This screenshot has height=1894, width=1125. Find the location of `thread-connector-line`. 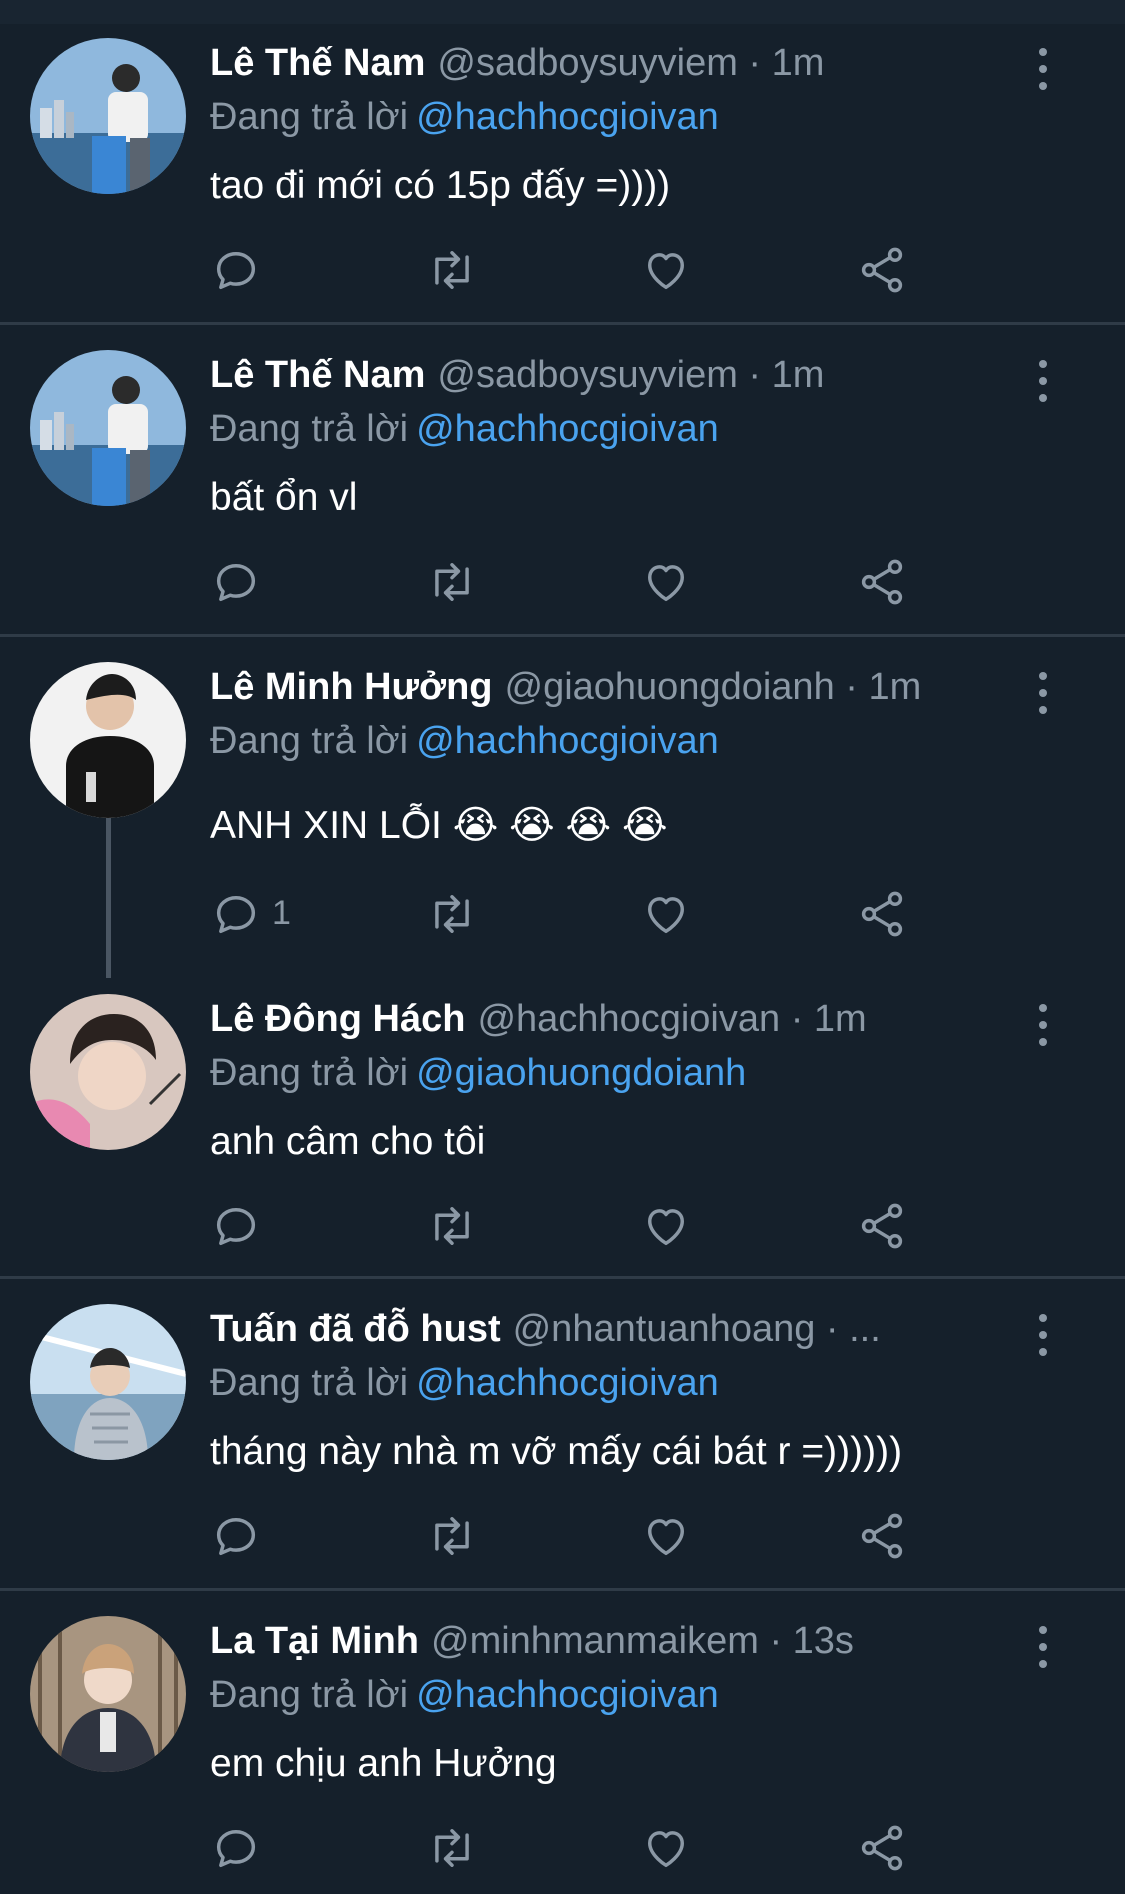

thread-connector-line is located at coordinates (108, 898).